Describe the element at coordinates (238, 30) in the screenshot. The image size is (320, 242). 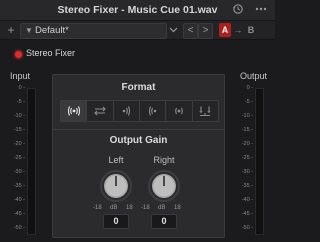
I see `copy-arrow-icon: →` at that location.